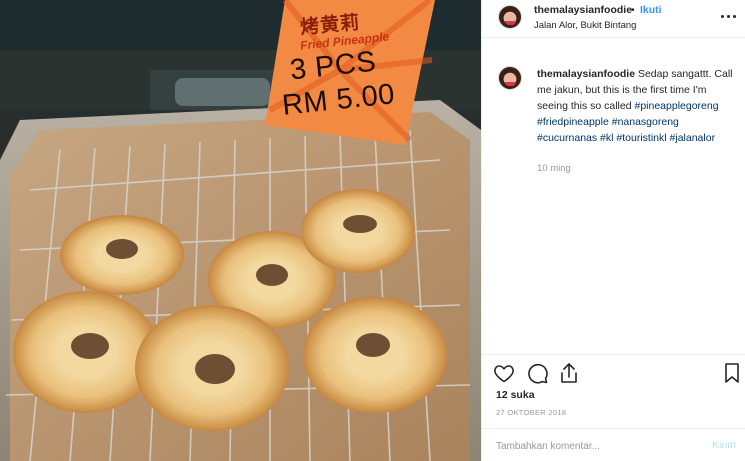 Image resolution: width=745 pixels, height=461 pixels. I want to click on hashtag-link: #cucurnanas, so click(567, 138).